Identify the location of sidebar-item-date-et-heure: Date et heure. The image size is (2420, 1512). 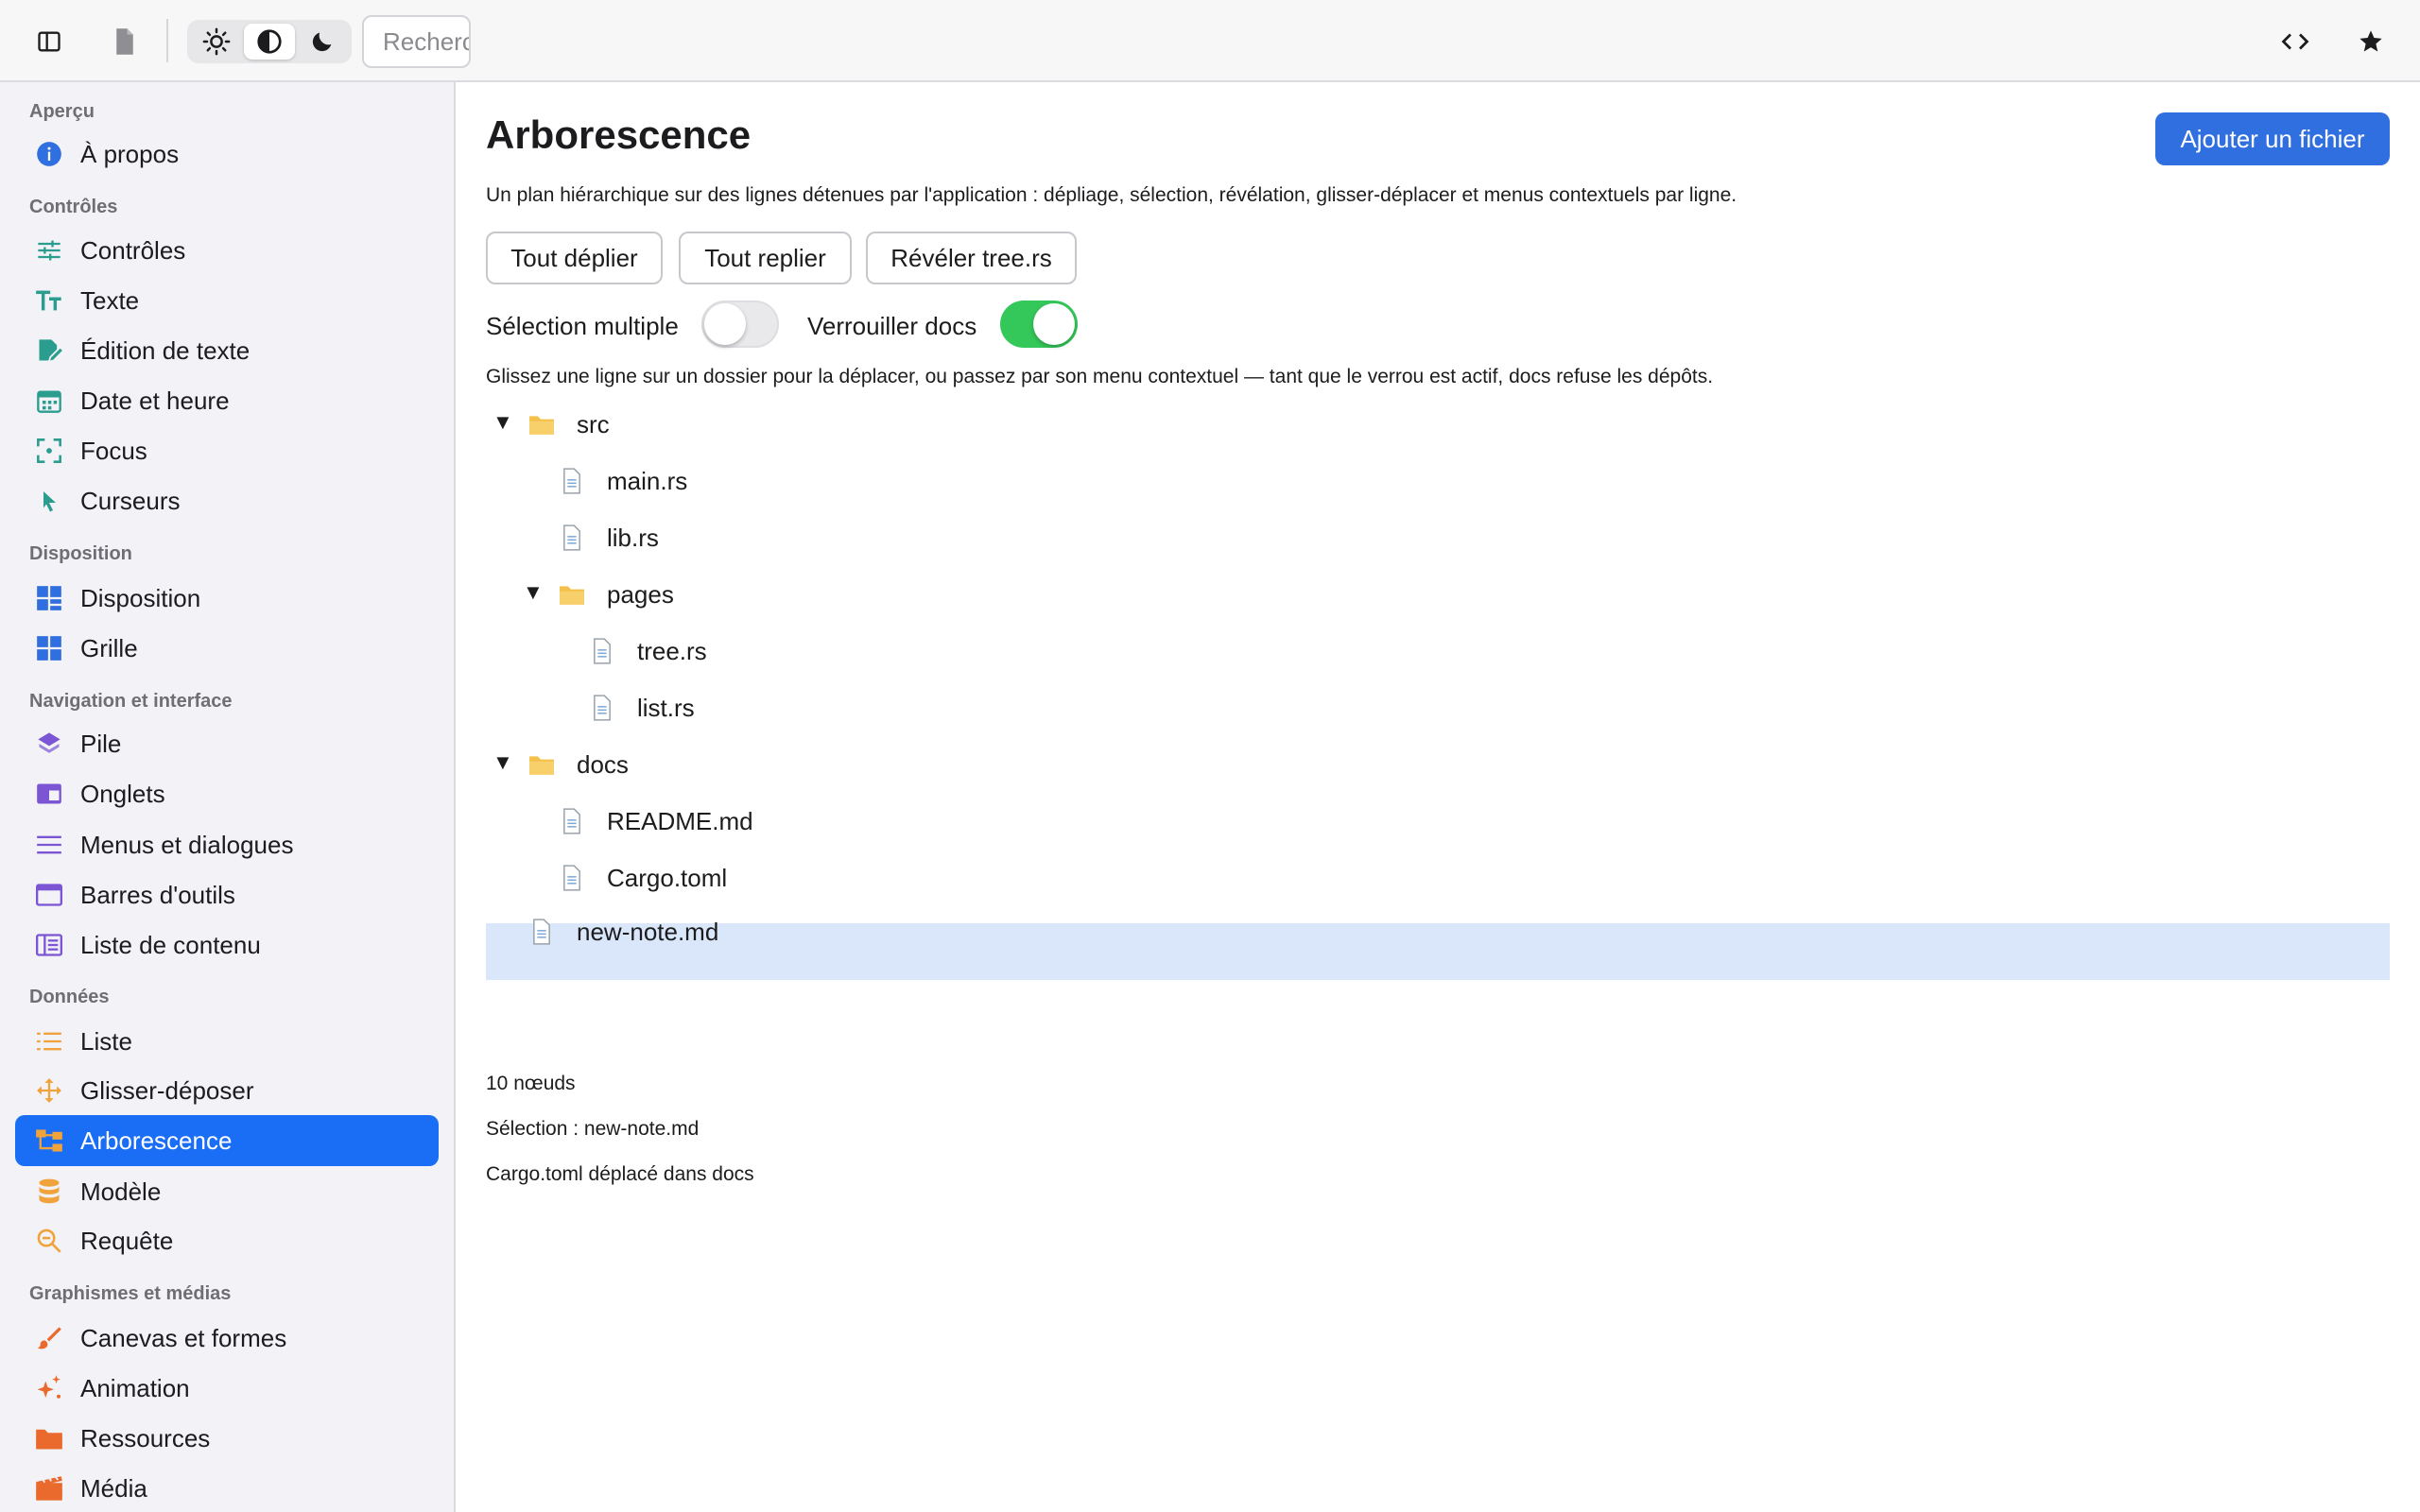
(227, 400).